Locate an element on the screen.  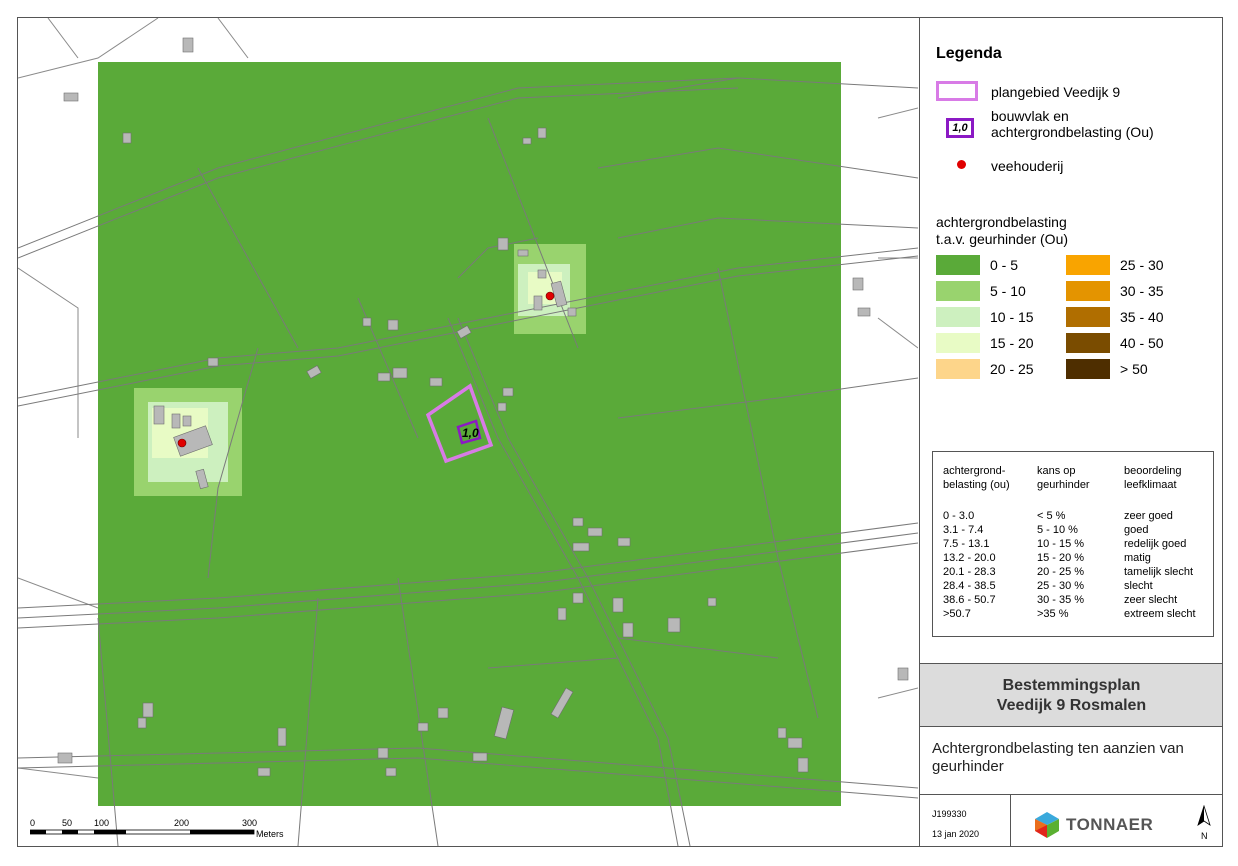
table-cell: 25 - 30 % is located at coordinates (1061, 586).